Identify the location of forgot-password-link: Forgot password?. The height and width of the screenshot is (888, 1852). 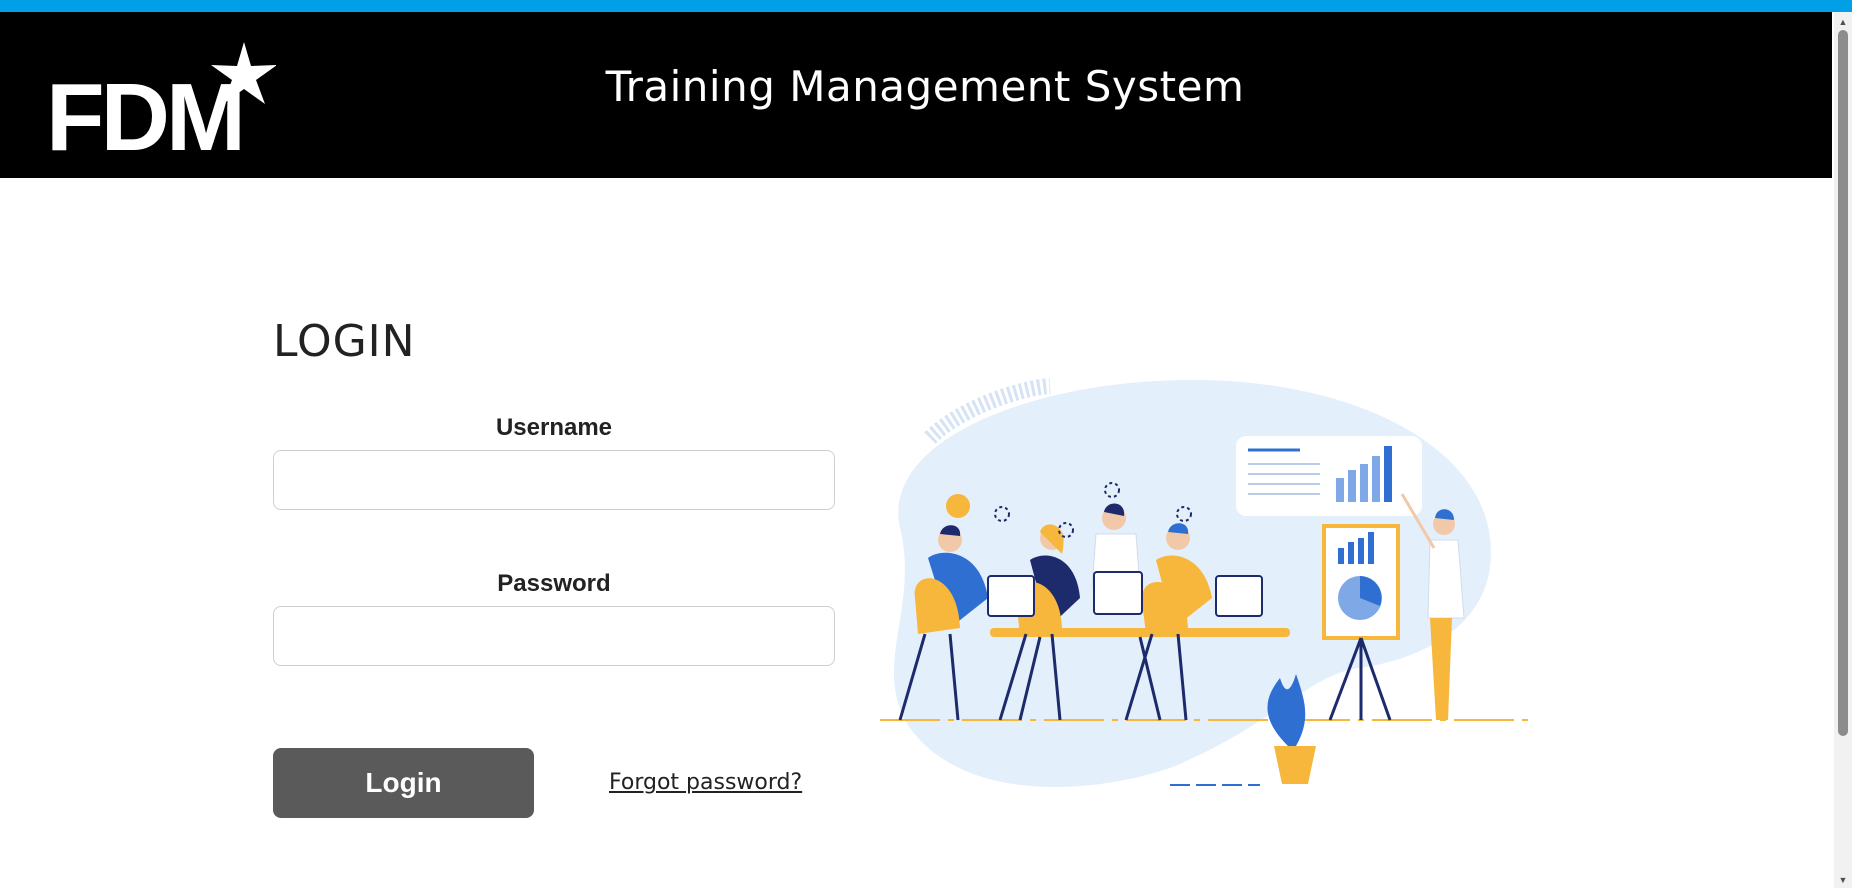
(705, 782).